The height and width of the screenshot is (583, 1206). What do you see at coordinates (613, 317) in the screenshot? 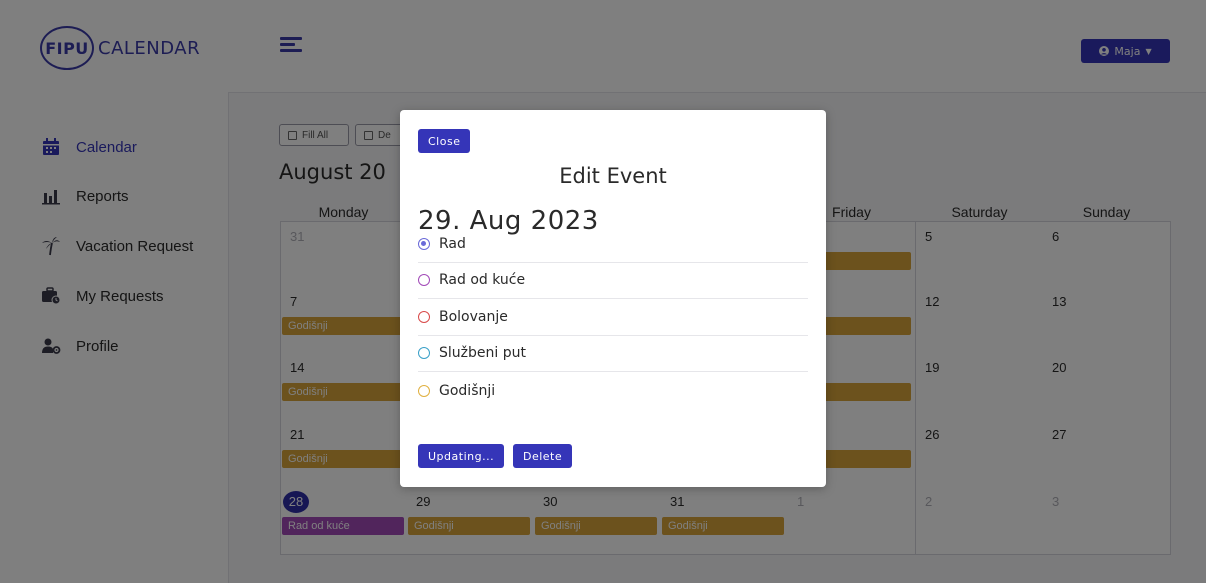
I see `event-type-option: Bolovanje` at bounding box center [613, 317].